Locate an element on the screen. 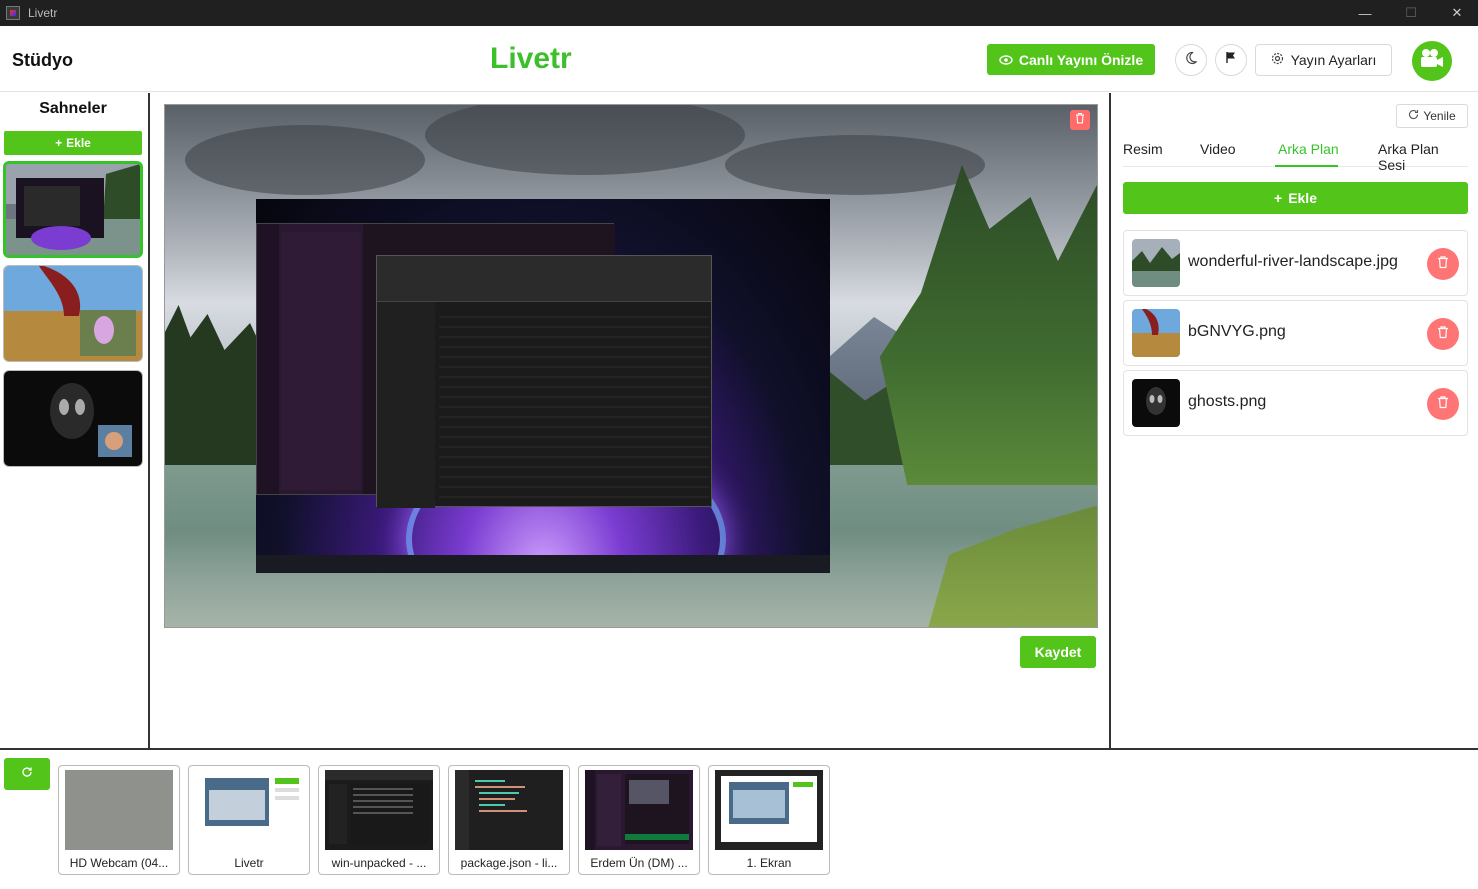  gear-icon is located at coordinates (1277, 60).